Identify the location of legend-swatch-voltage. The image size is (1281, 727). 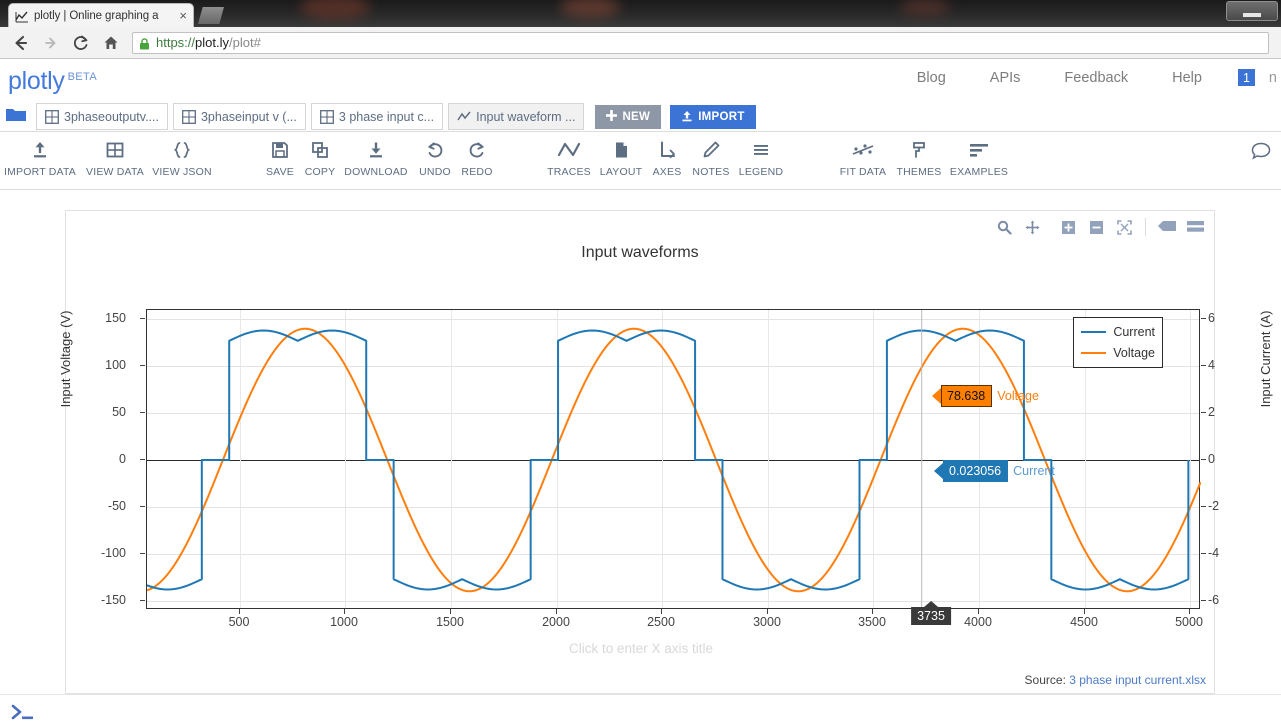
(1094, 353).